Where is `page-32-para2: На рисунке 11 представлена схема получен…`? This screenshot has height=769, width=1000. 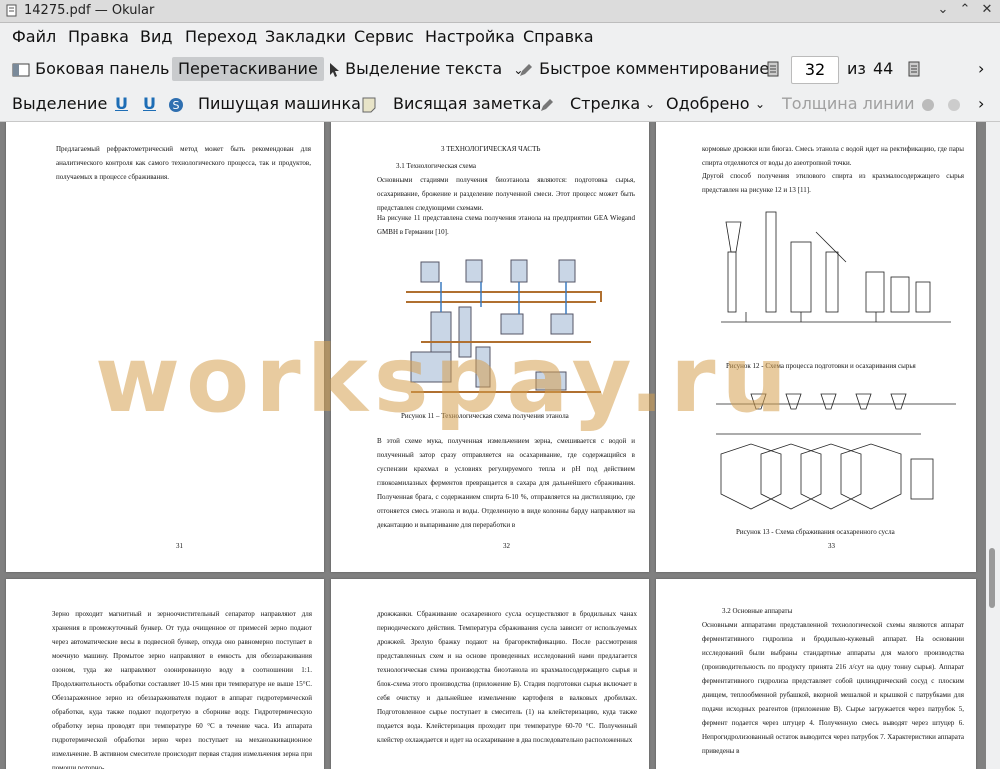 page-32-para2: На рисунке 11 представлена схема получен… is located at coordinates (506, 225).